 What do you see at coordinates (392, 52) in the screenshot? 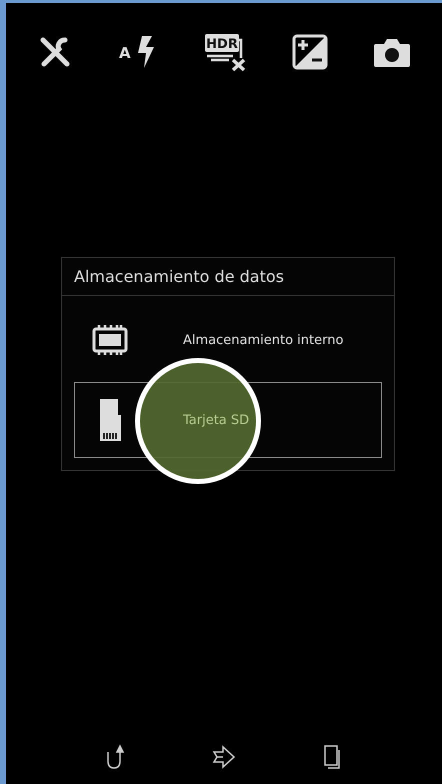
I see `camera-icon` at bounding box center [392, 52].